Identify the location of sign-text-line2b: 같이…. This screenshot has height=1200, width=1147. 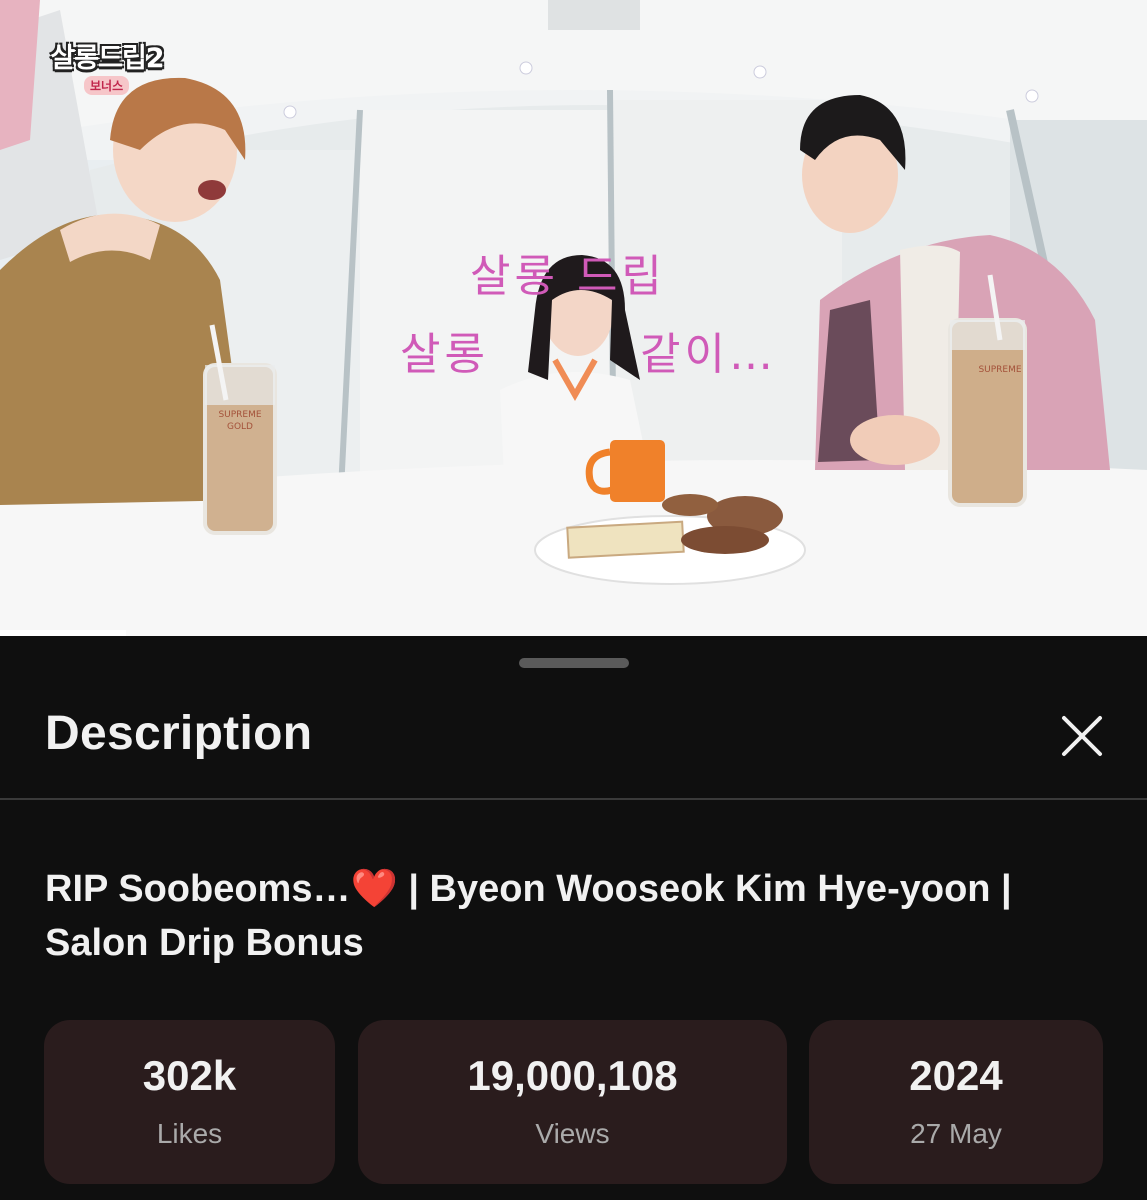
(708, 354).